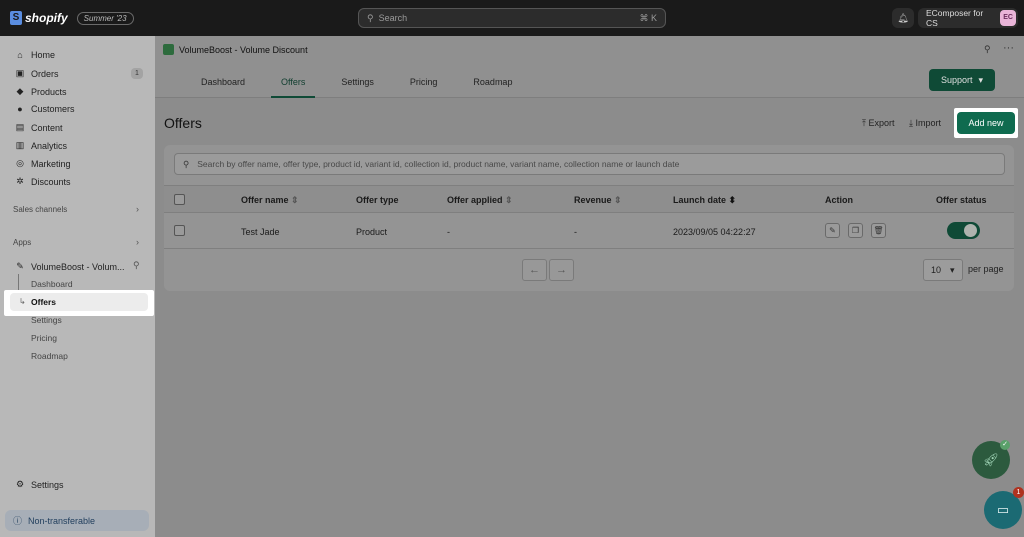 The height and width of the screenshot is (537, 1024). What do you see at coordinates (20, 163) in the screenshot?
I see `target-icon: ◎` at bounding box center [20, 163].